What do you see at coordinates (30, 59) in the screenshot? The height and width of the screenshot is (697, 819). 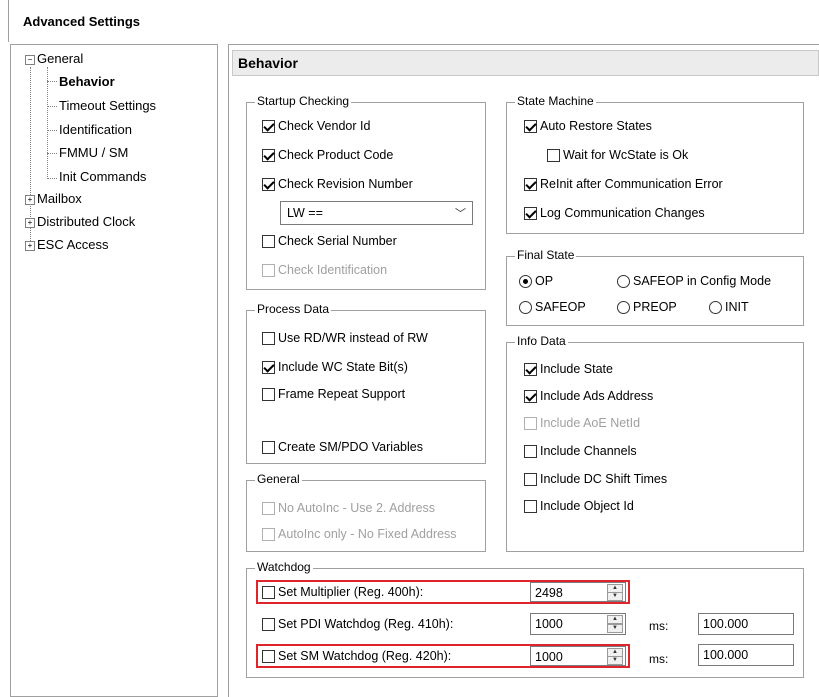 I see `collapse-icon: −` at bounding box center [30, 59].